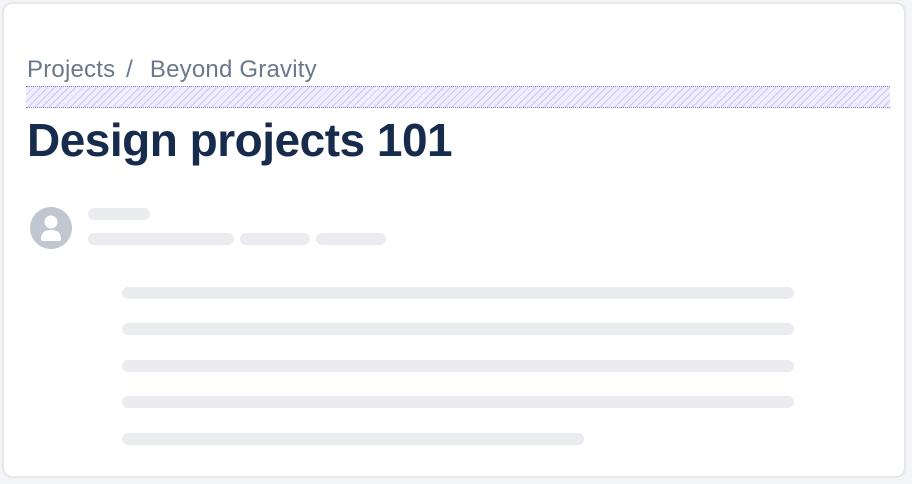 This screenshot has height=484, width=912. I want to click on breadcrumb: Projects / Beyond Gravity, so click(172, 70).